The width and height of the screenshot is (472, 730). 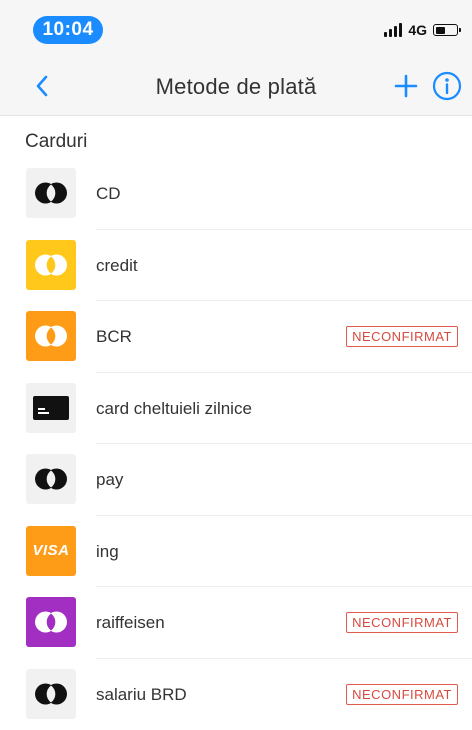 What do you see at coordinates (417, 30) in the screenshot?
I see `network-label: 4G` at bounding box center [417, 30].